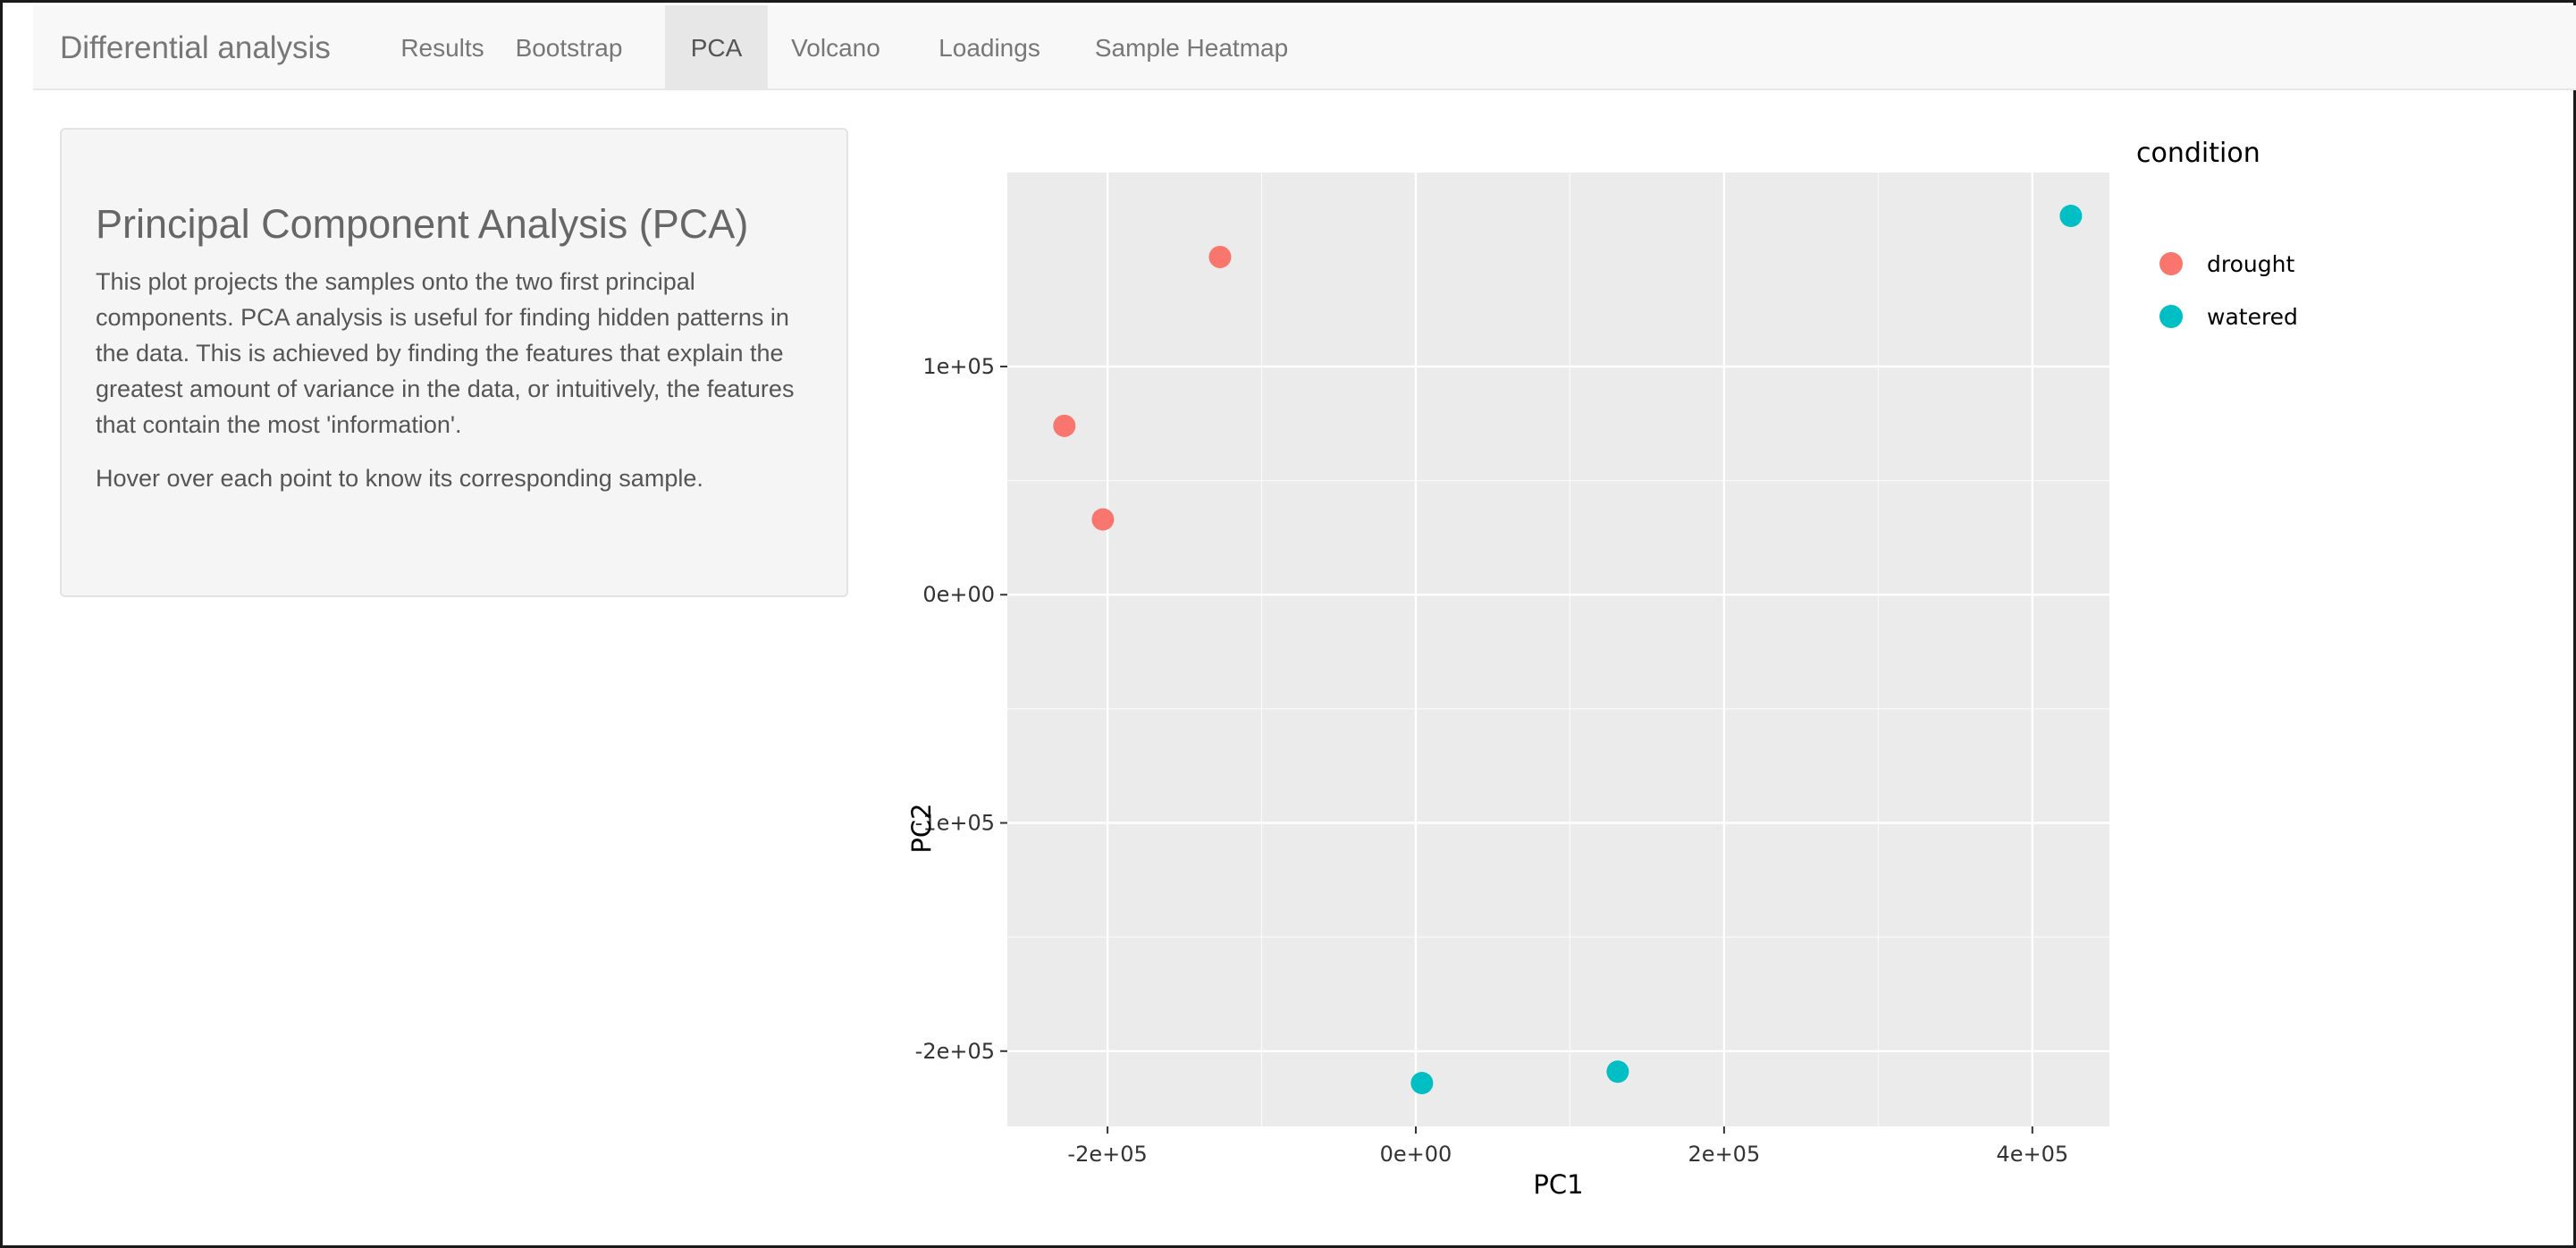  I want to click on legend-key-drought, so click(2171, 263).